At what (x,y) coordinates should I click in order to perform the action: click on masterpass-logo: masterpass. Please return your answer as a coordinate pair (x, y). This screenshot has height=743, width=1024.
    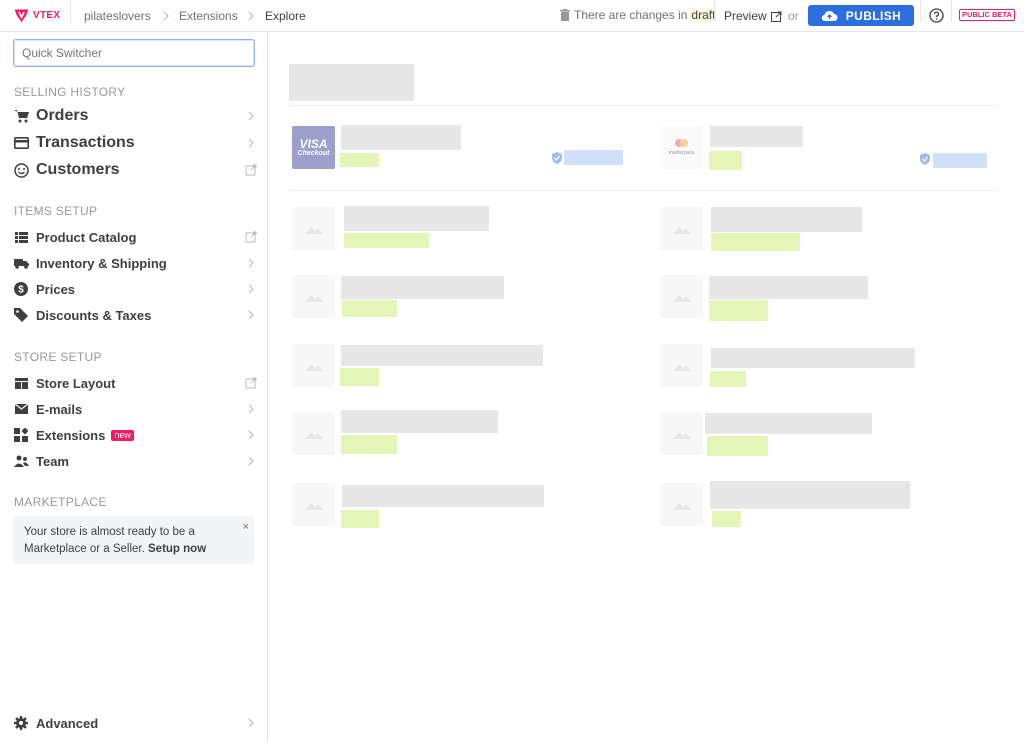
    Looking at the image, I should click on (681, 147).